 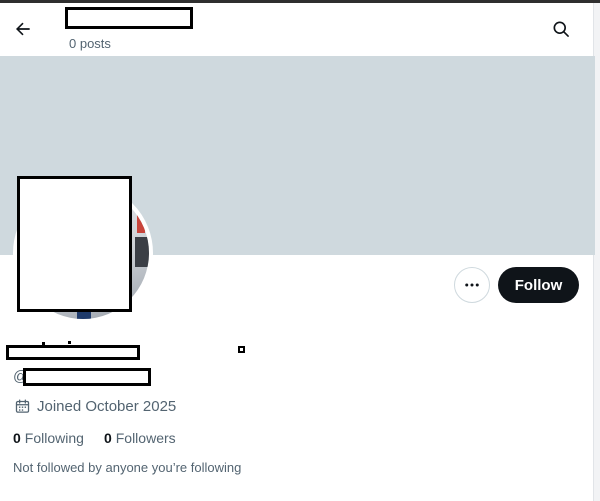 What do you see at coordinates (129, 18) in the screenshot?
I see `redacted-profile-name` at bounding box center [129, 18].